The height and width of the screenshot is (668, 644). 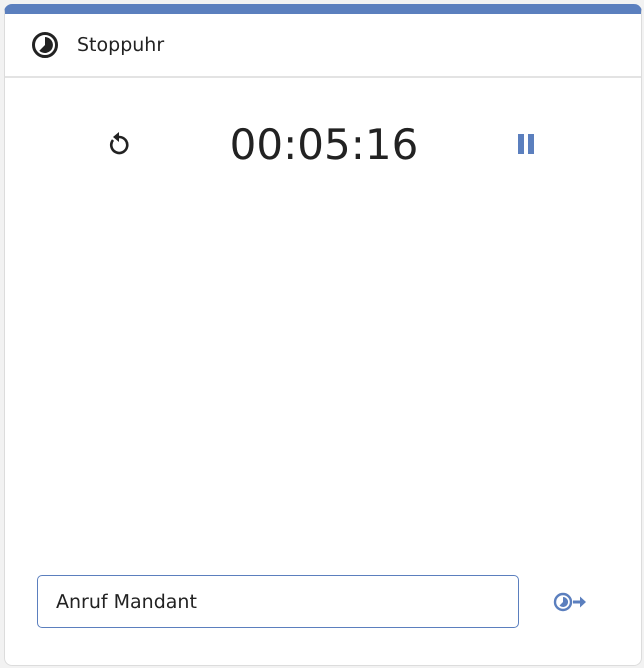 What do you see at coordinates (45, 45) in the screenshot?
I see `stopwatch-icon` at bounding box center [45, 45].